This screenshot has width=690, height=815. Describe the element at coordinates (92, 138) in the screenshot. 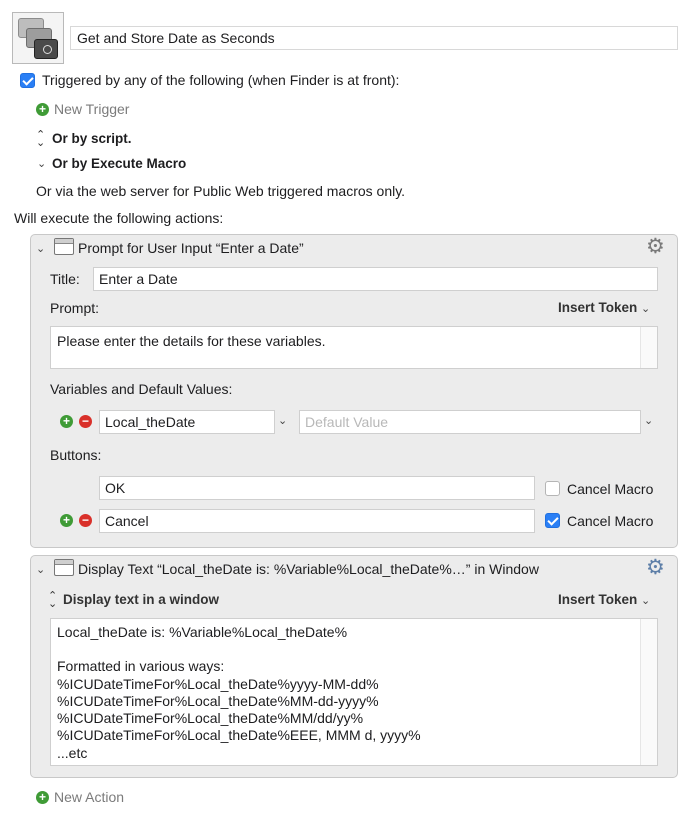

I see `or-by-script-disclosure: Or by script.` at that location.